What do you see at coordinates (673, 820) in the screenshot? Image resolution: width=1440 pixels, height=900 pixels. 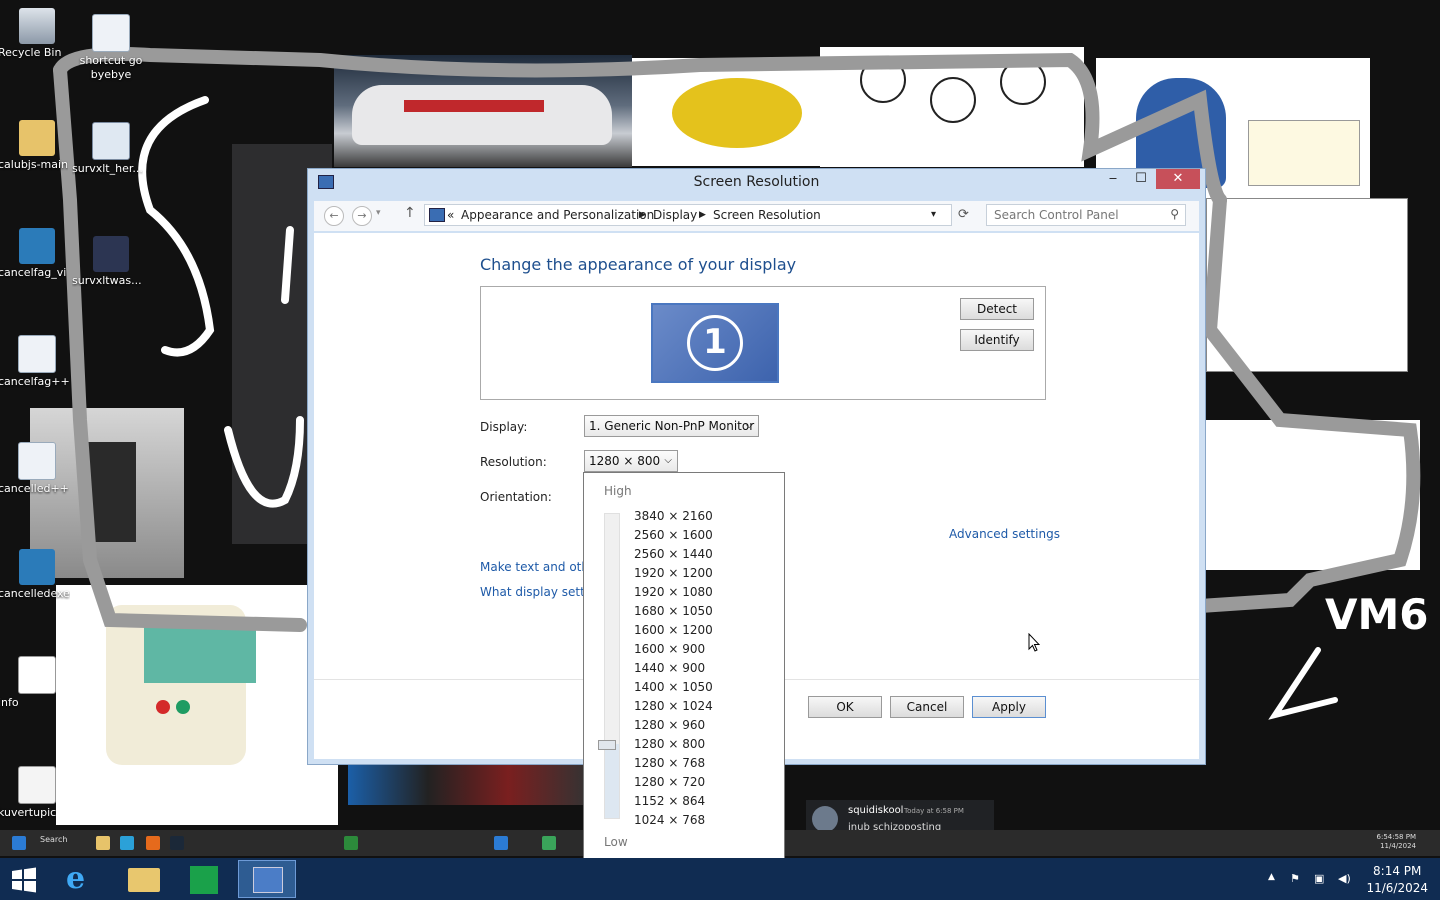 I see `resolution-option: 1024 × 768` at bounding box center [673, 820].